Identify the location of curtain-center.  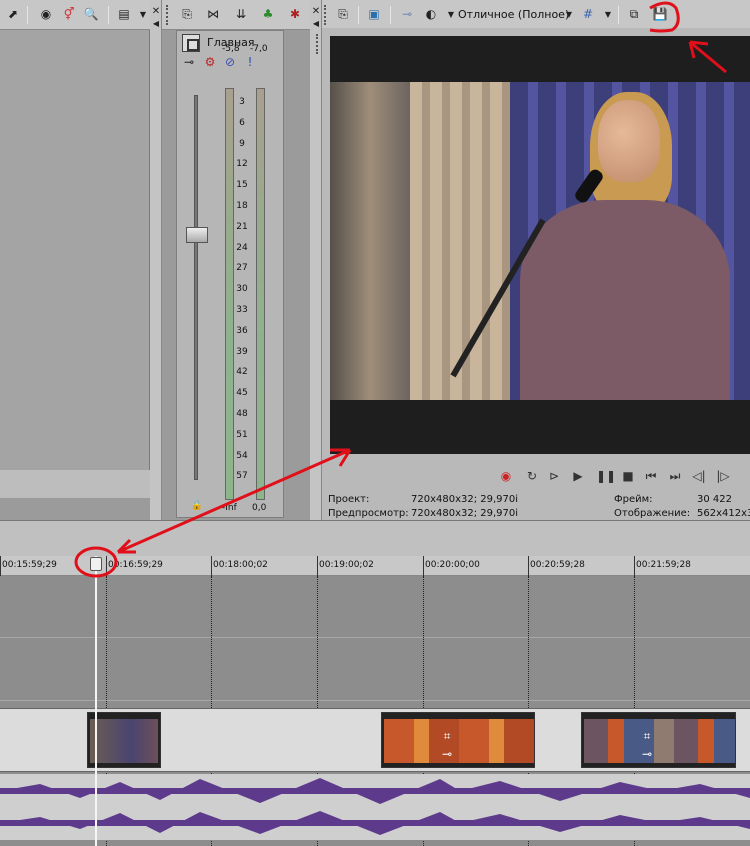
(460, 241).